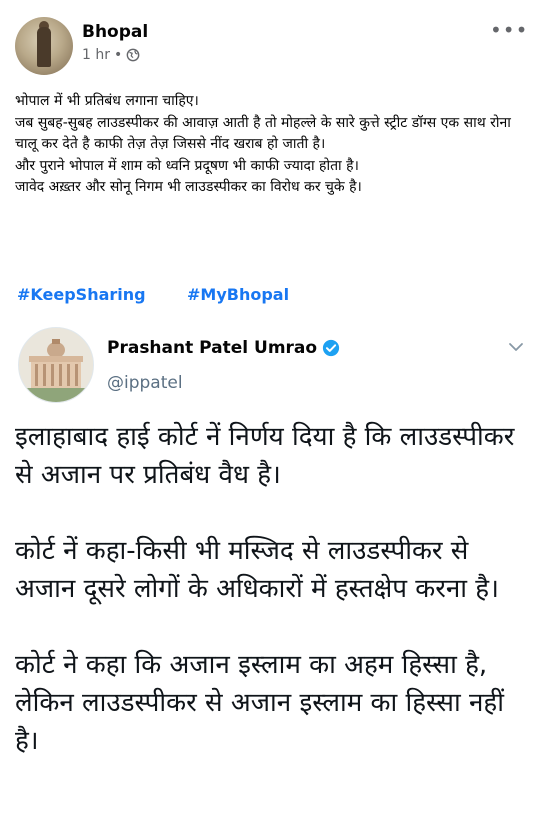  I want to click on more-dots-icon: •••, so click(509, 30).